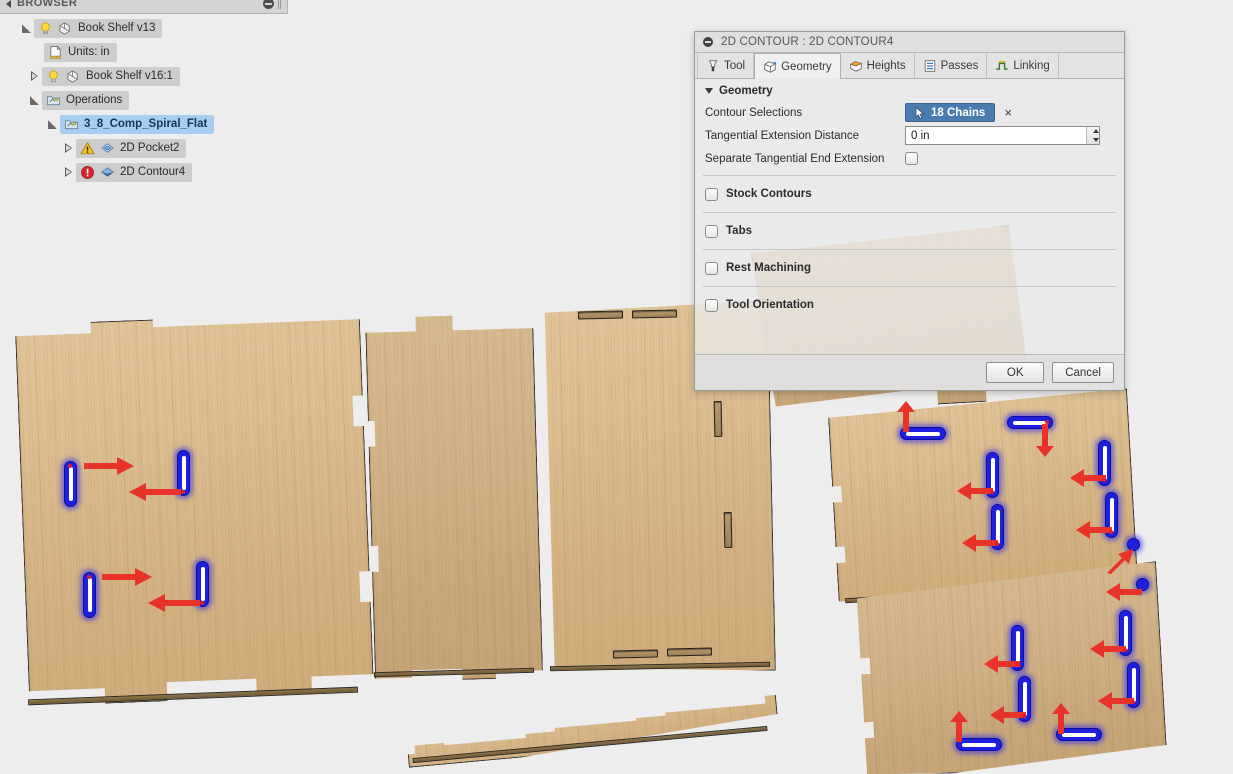  What do you see at coordinates (878, 65) in the screenshot?
I see `tab-heights: Heights` at bounding box center [878, 65].